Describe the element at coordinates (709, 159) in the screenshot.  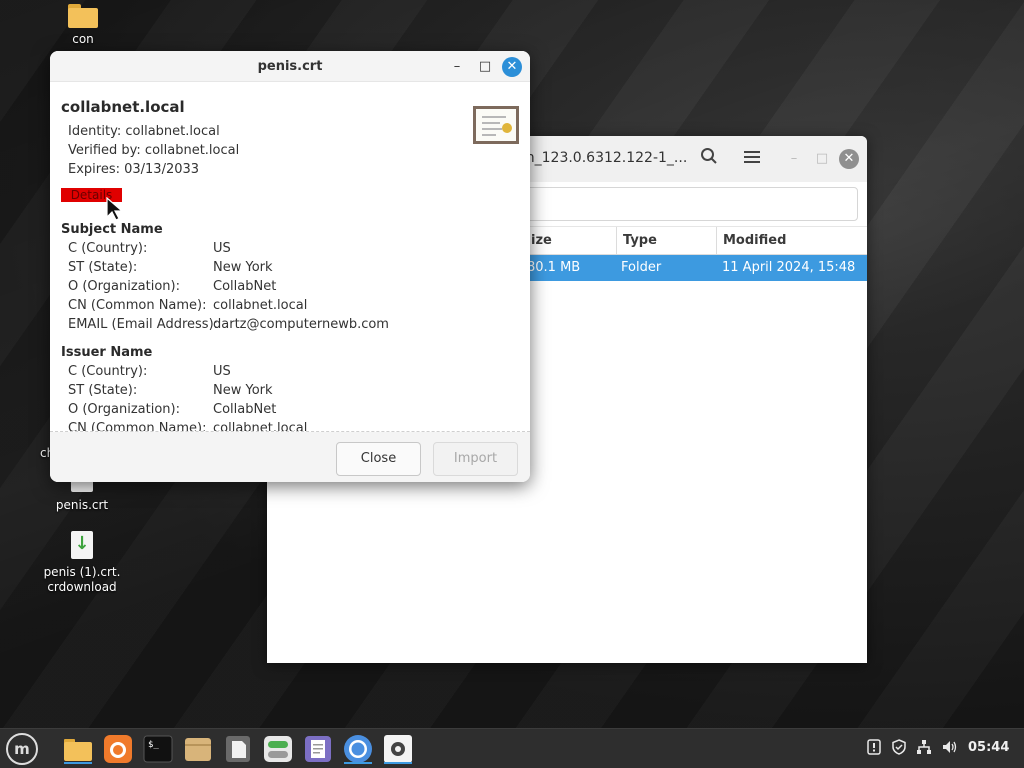
I see `search-icon` at that location.